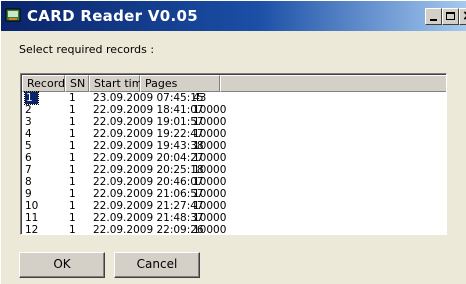 Image resolution: width=466 pixels, height=284 pixels. I want to click on column-header-record: Record, so click(43, 83).